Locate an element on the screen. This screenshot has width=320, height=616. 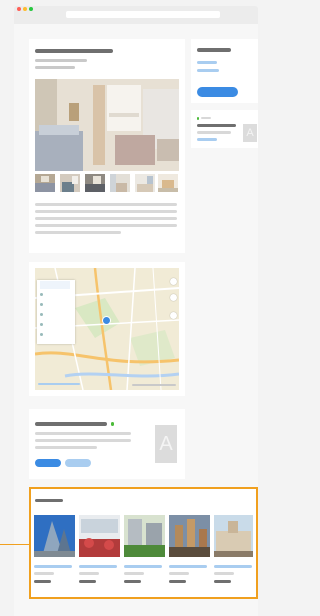
recommendations-title is located at coordinates (49, 500).